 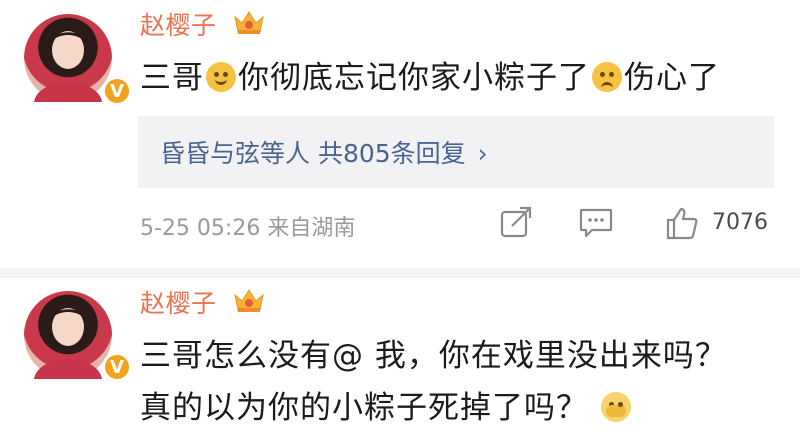 What do you see at coordinates (172, 78) in the screenshot?
I see `comment-text-part: 三哥` at bounding box center [172, 78].